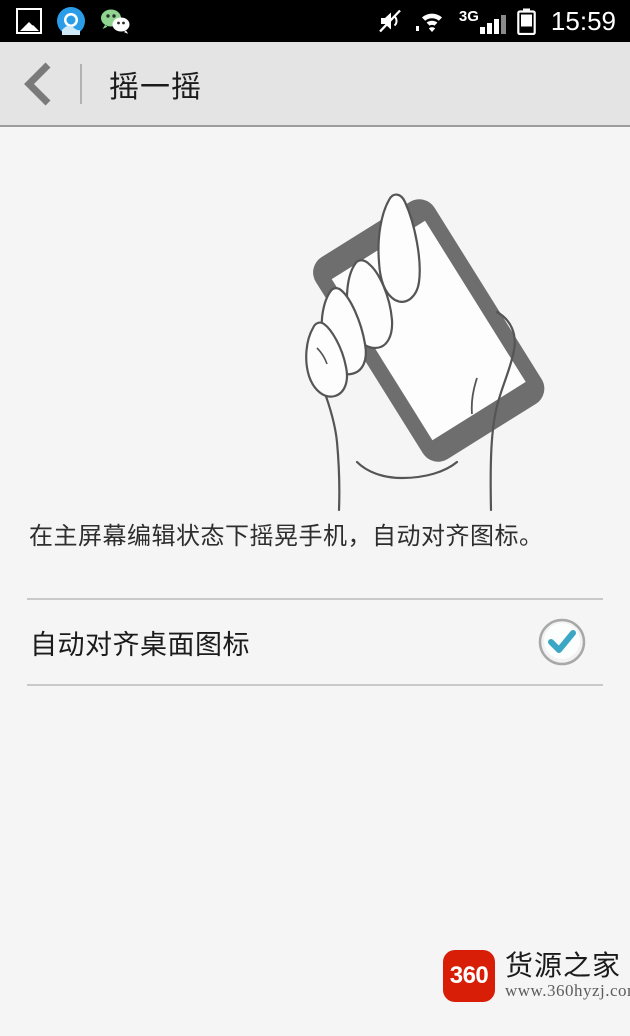 Image resolution: width=630 pixels, height=1036 pixels. I want to click on status-bar-right-icons: 3G 15:59, so click(496, 21).